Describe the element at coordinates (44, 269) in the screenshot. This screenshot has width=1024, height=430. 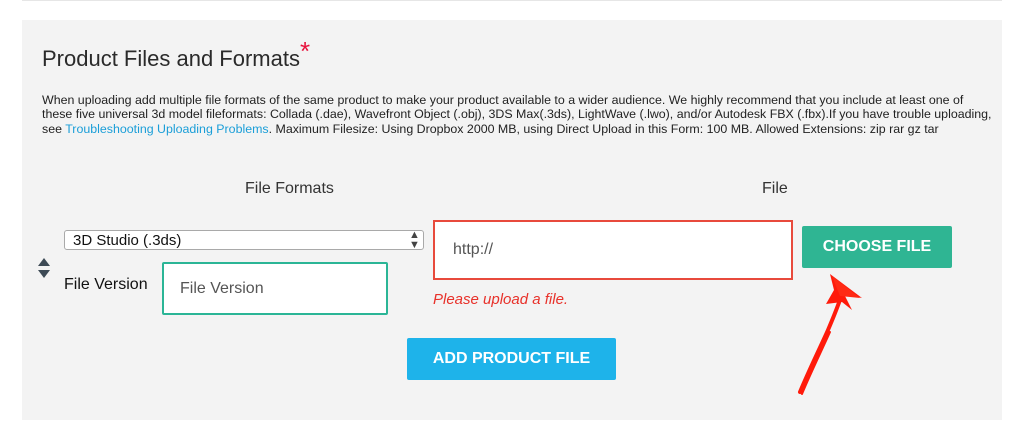
I see `reorder-handle-icon` at that location.